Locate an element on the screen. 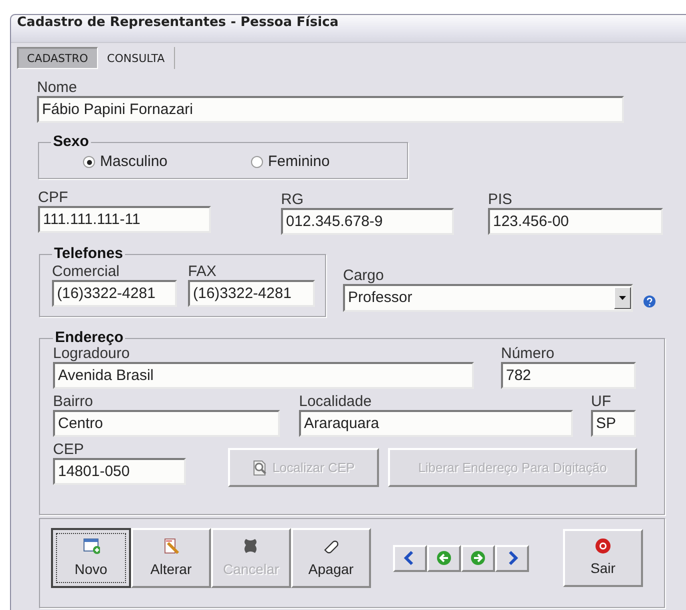 Image resolution: width=686 pixels, height=610 pixels. text-field: Avenida Brasil is located at coordinates (263, 375).